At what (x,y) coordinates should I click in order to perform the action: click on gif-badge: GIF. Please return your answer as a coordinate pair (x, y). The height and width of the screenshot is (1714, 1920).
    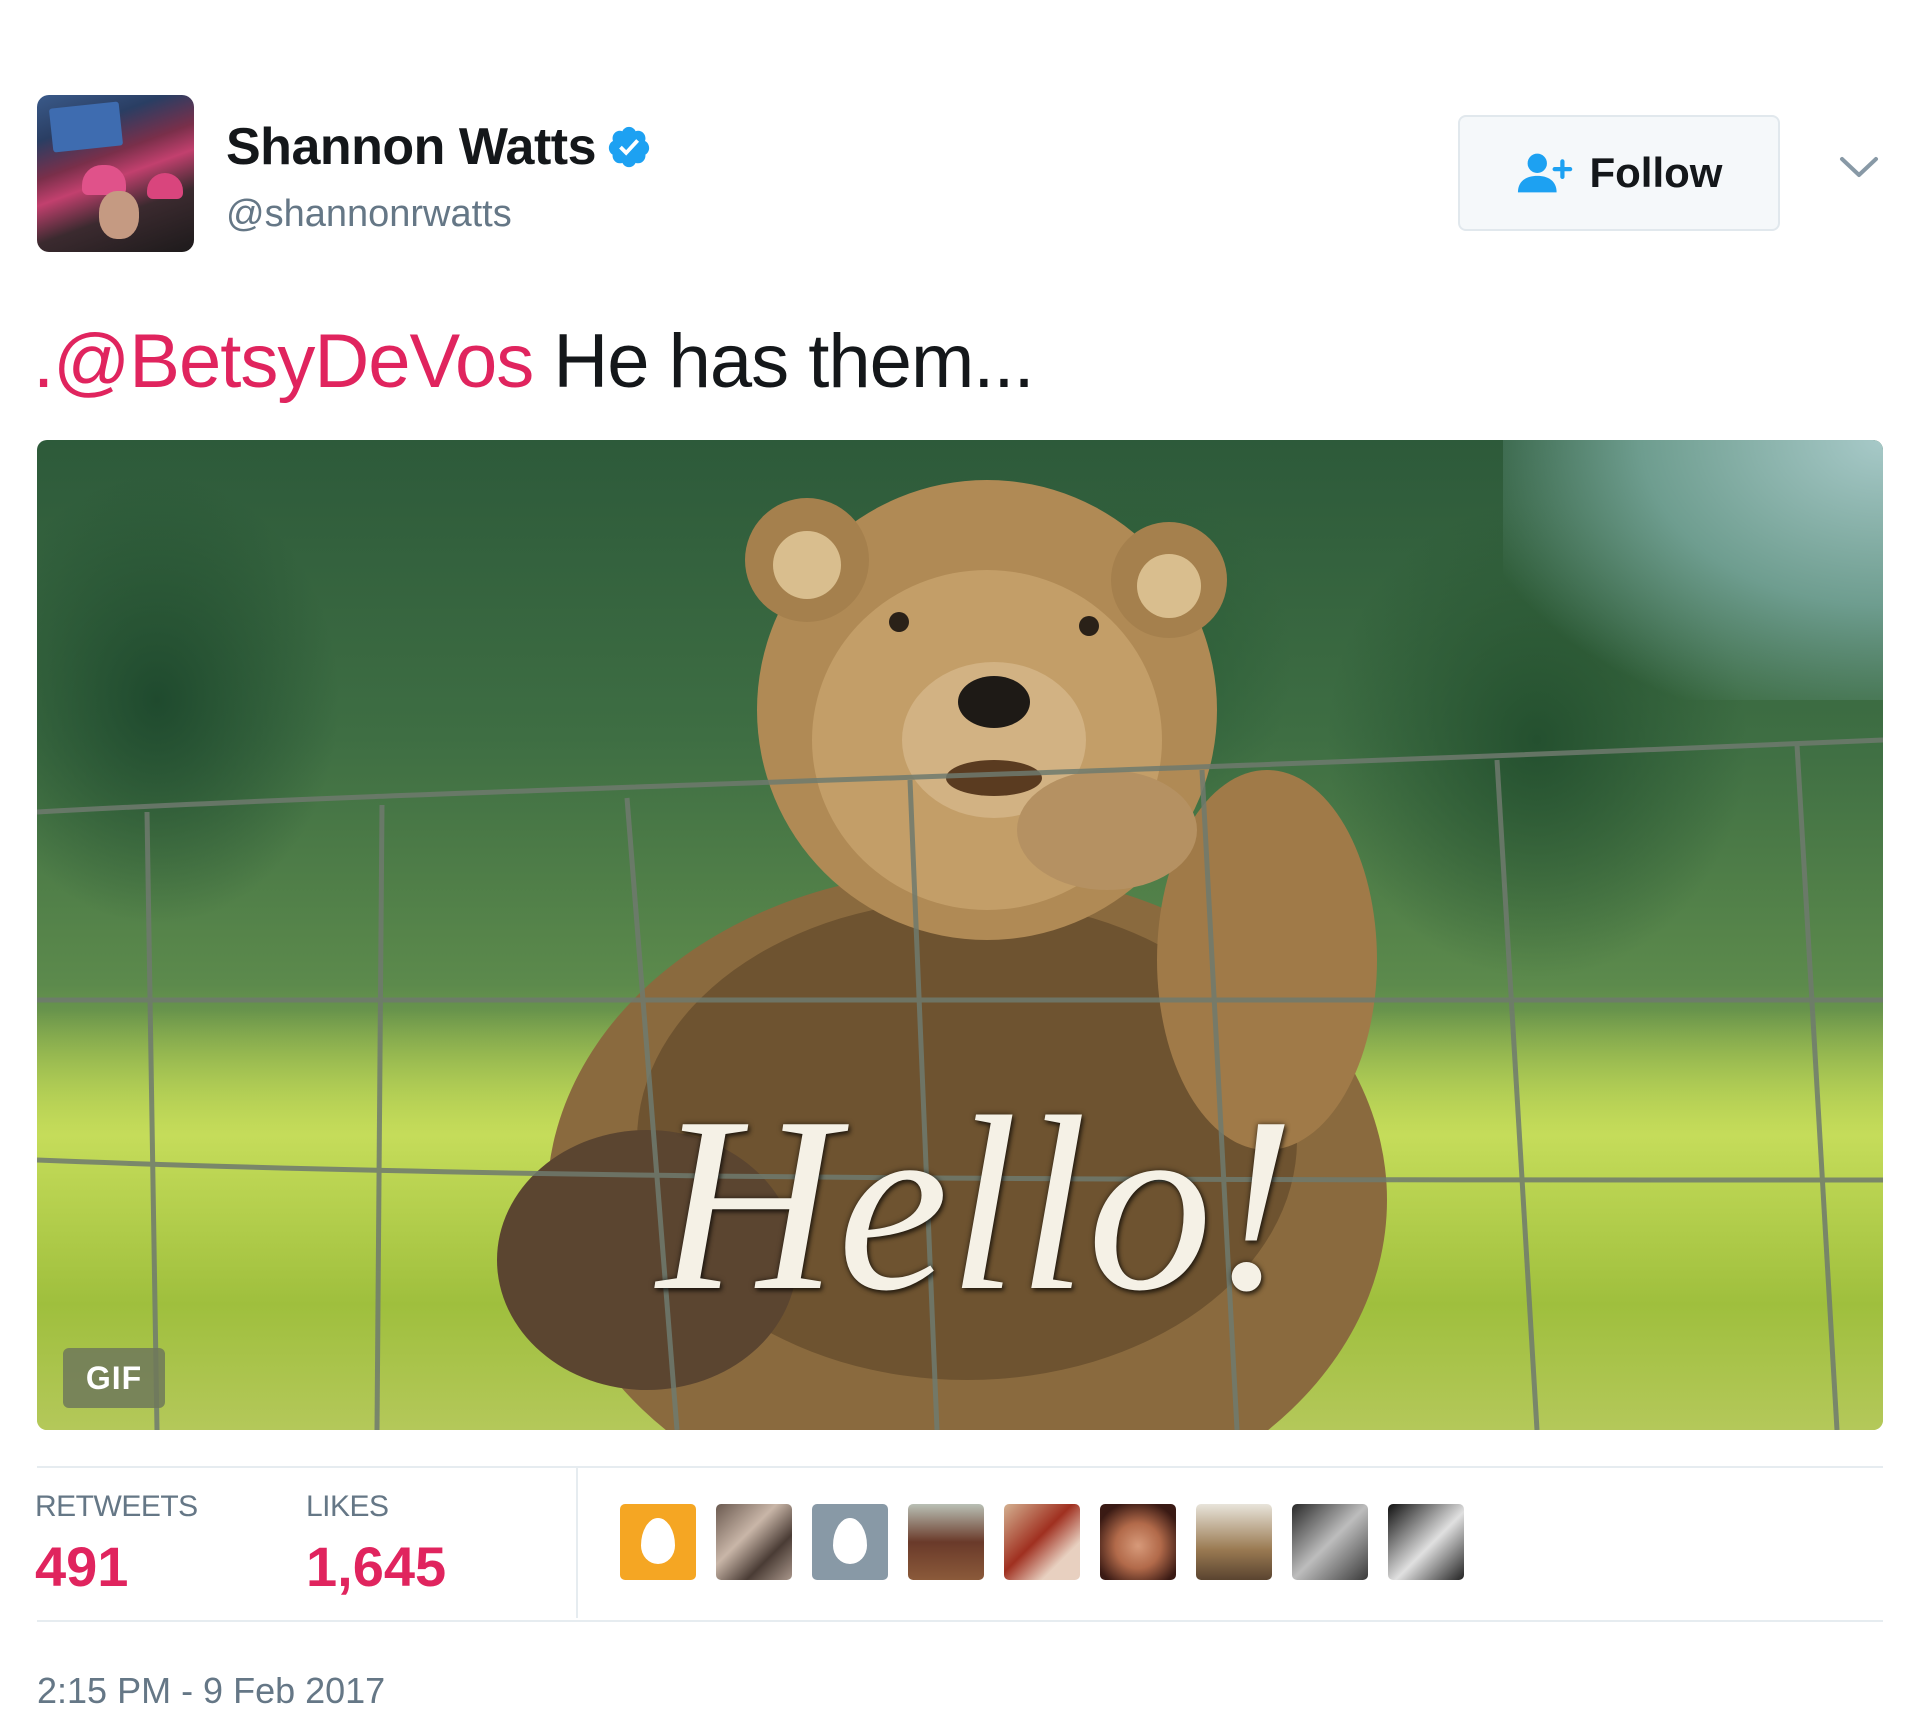
    Looking at the image, I should click on (114, 1378).